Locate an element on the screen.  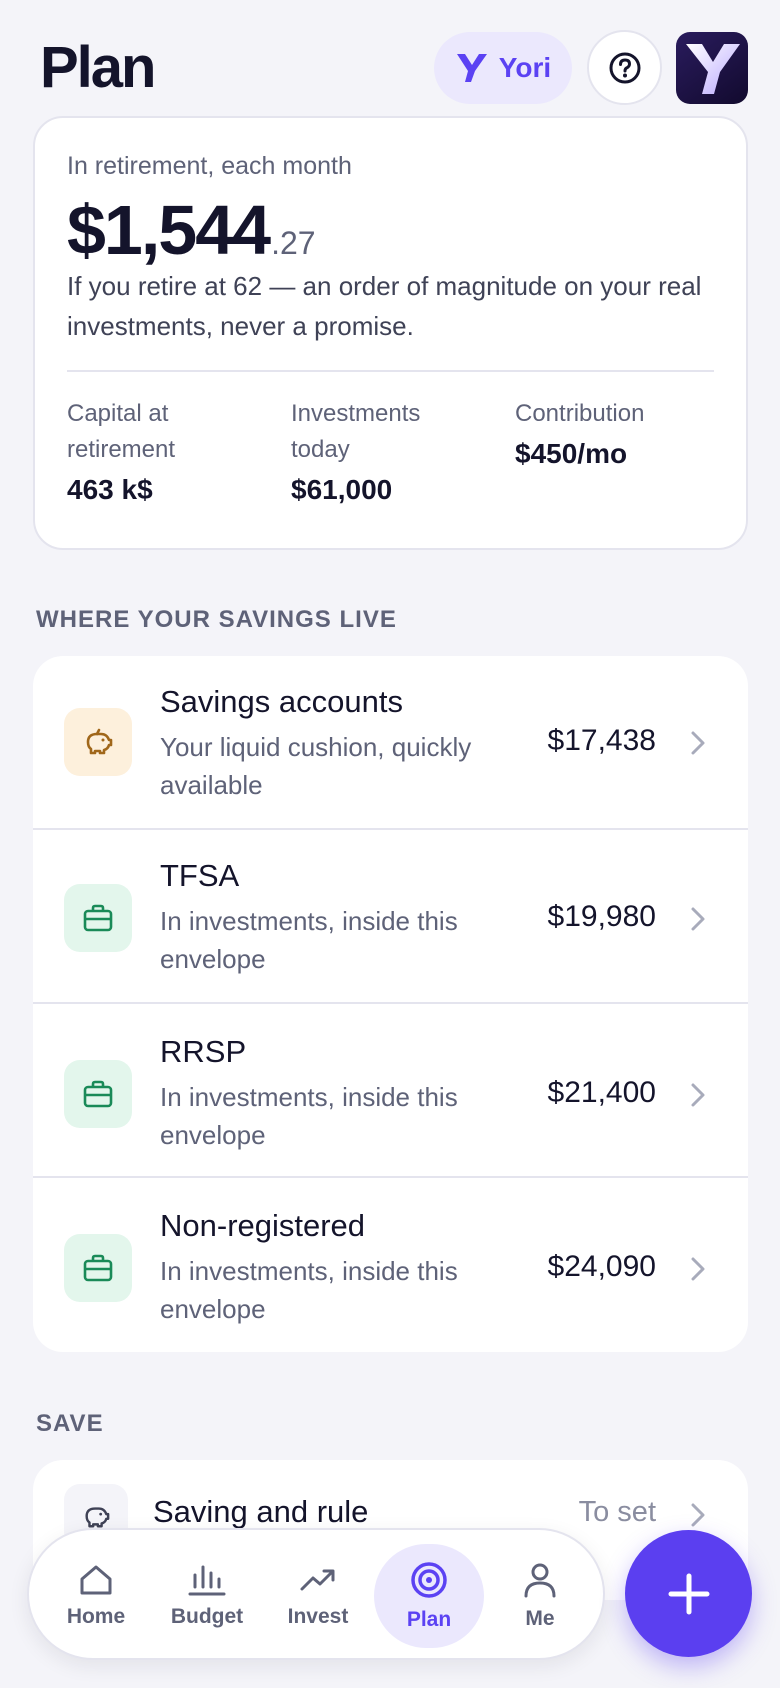
piggy-bank-icon is located at coordinates (98, 742).